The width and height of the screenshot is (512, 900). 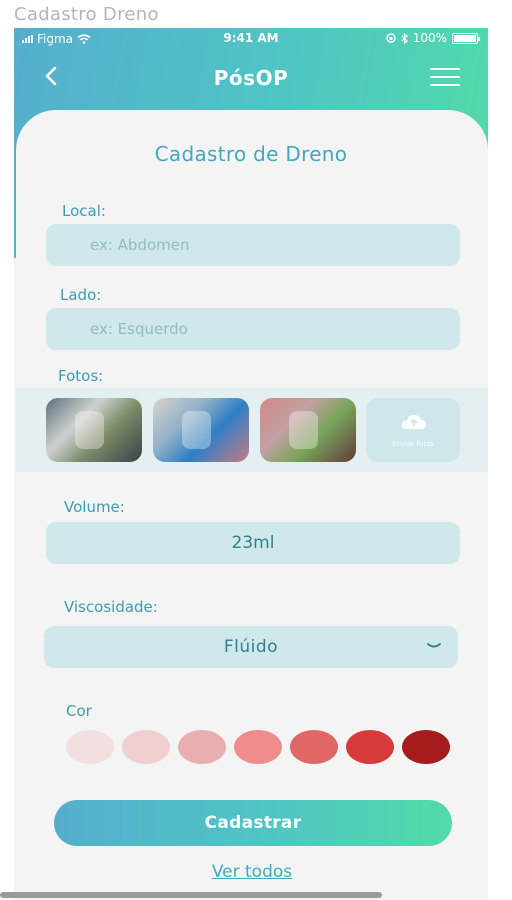 What do you see at coordinates (251, 39) in the screenshot?
I see `status-bar: Figma 9:41 AM 100%` at bounding box center [251, 39].